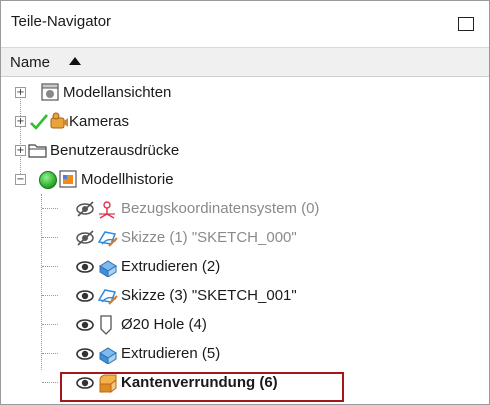 This screenshot has height=405, width=490. Describe the element at coordinates (50, 92) in the screenshot. I see `model-views-icon` at that location.